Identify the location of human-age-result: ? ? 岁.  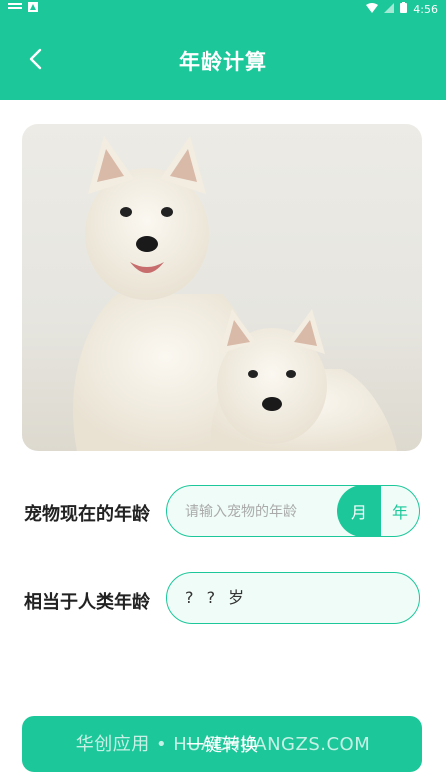
(217, 597).